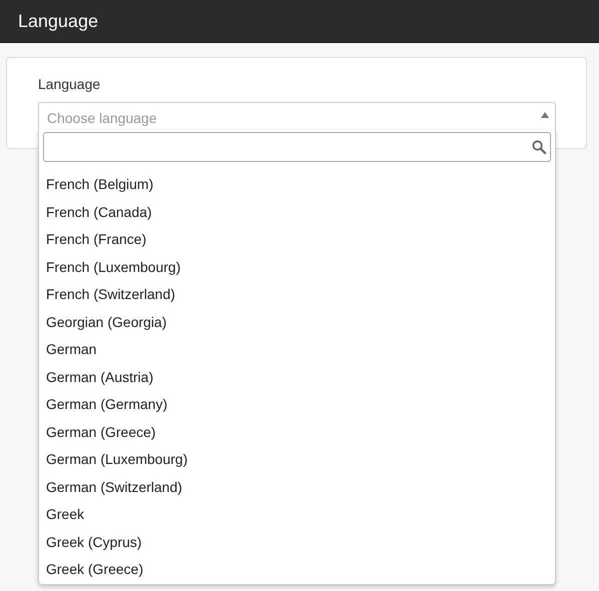 This screenshot has width=599, height=591. What do you see at coordinates (297, 147) in the screenshot?
I see `search-field` at bounding box center [297, 147].